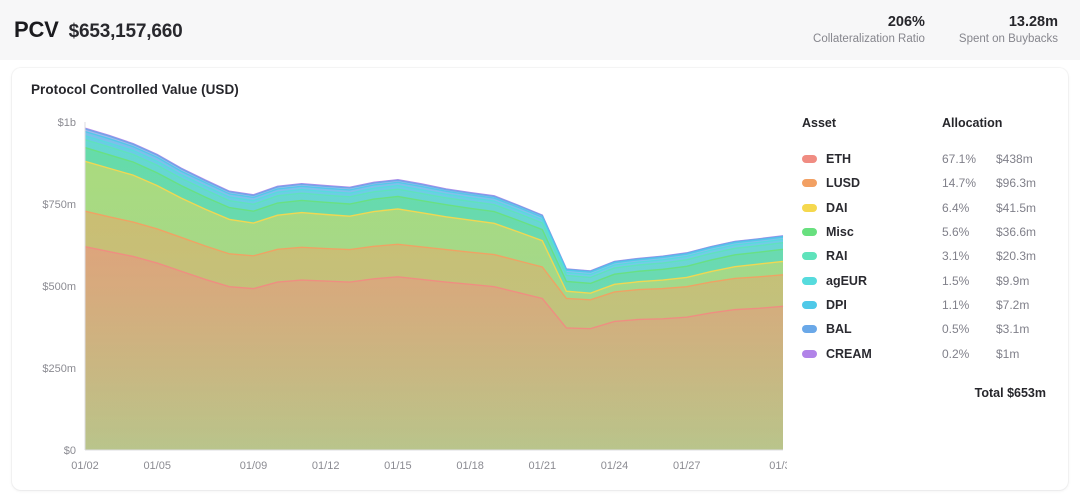  Describe the element at coordinates (956, 329) in the screenshot. I see `legend-allocation-percent: 0.5%` at that location.